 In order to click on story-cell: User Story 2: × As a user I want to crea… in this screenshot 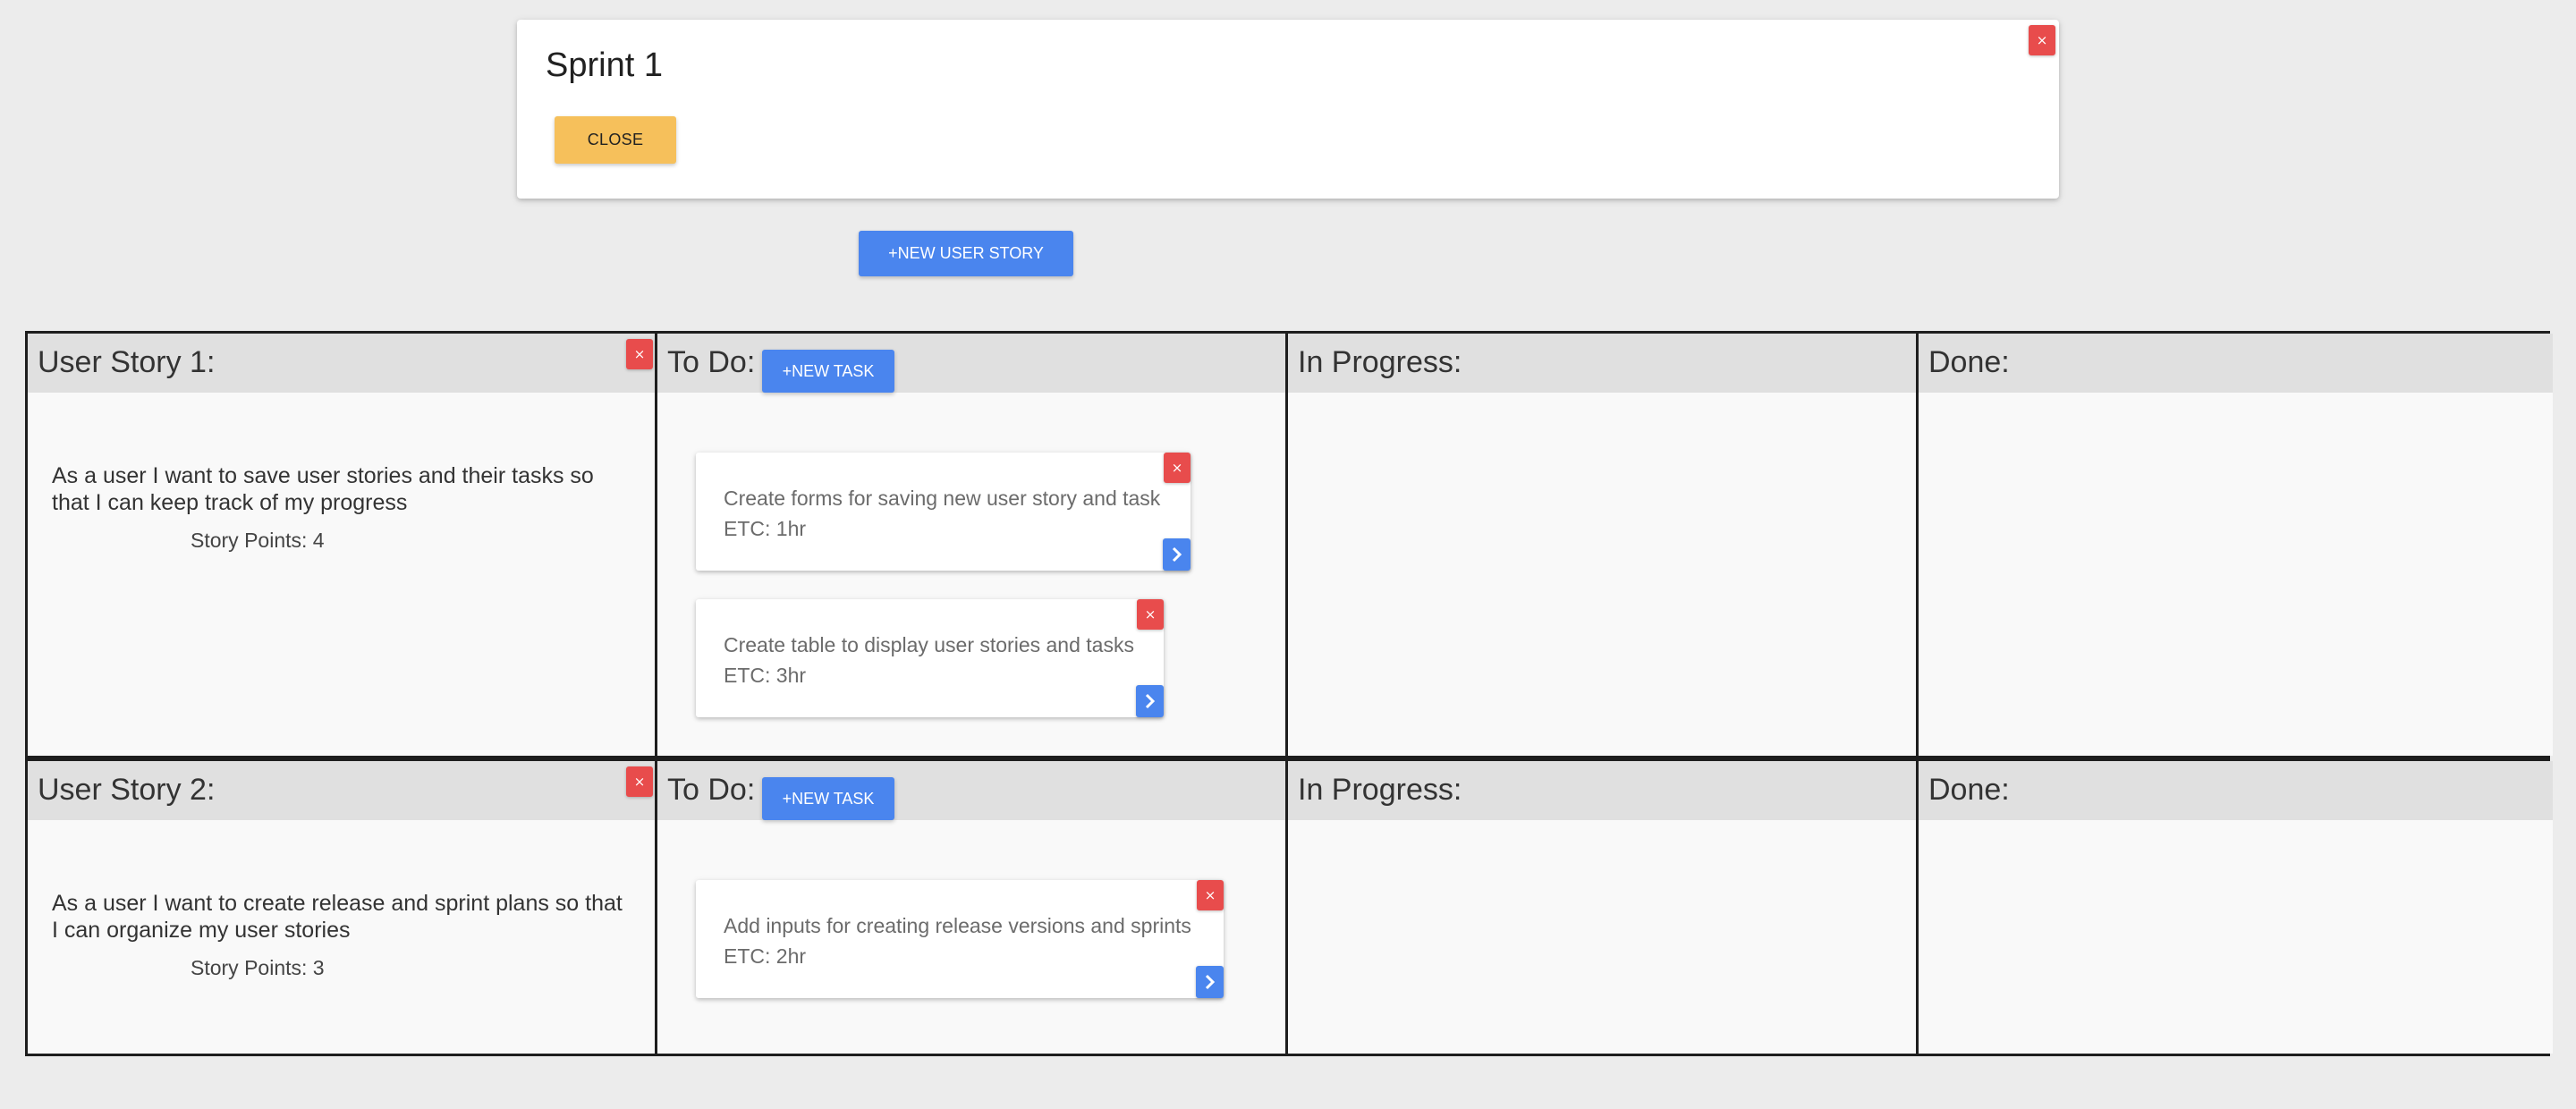, I will do `click(342, 907)`.